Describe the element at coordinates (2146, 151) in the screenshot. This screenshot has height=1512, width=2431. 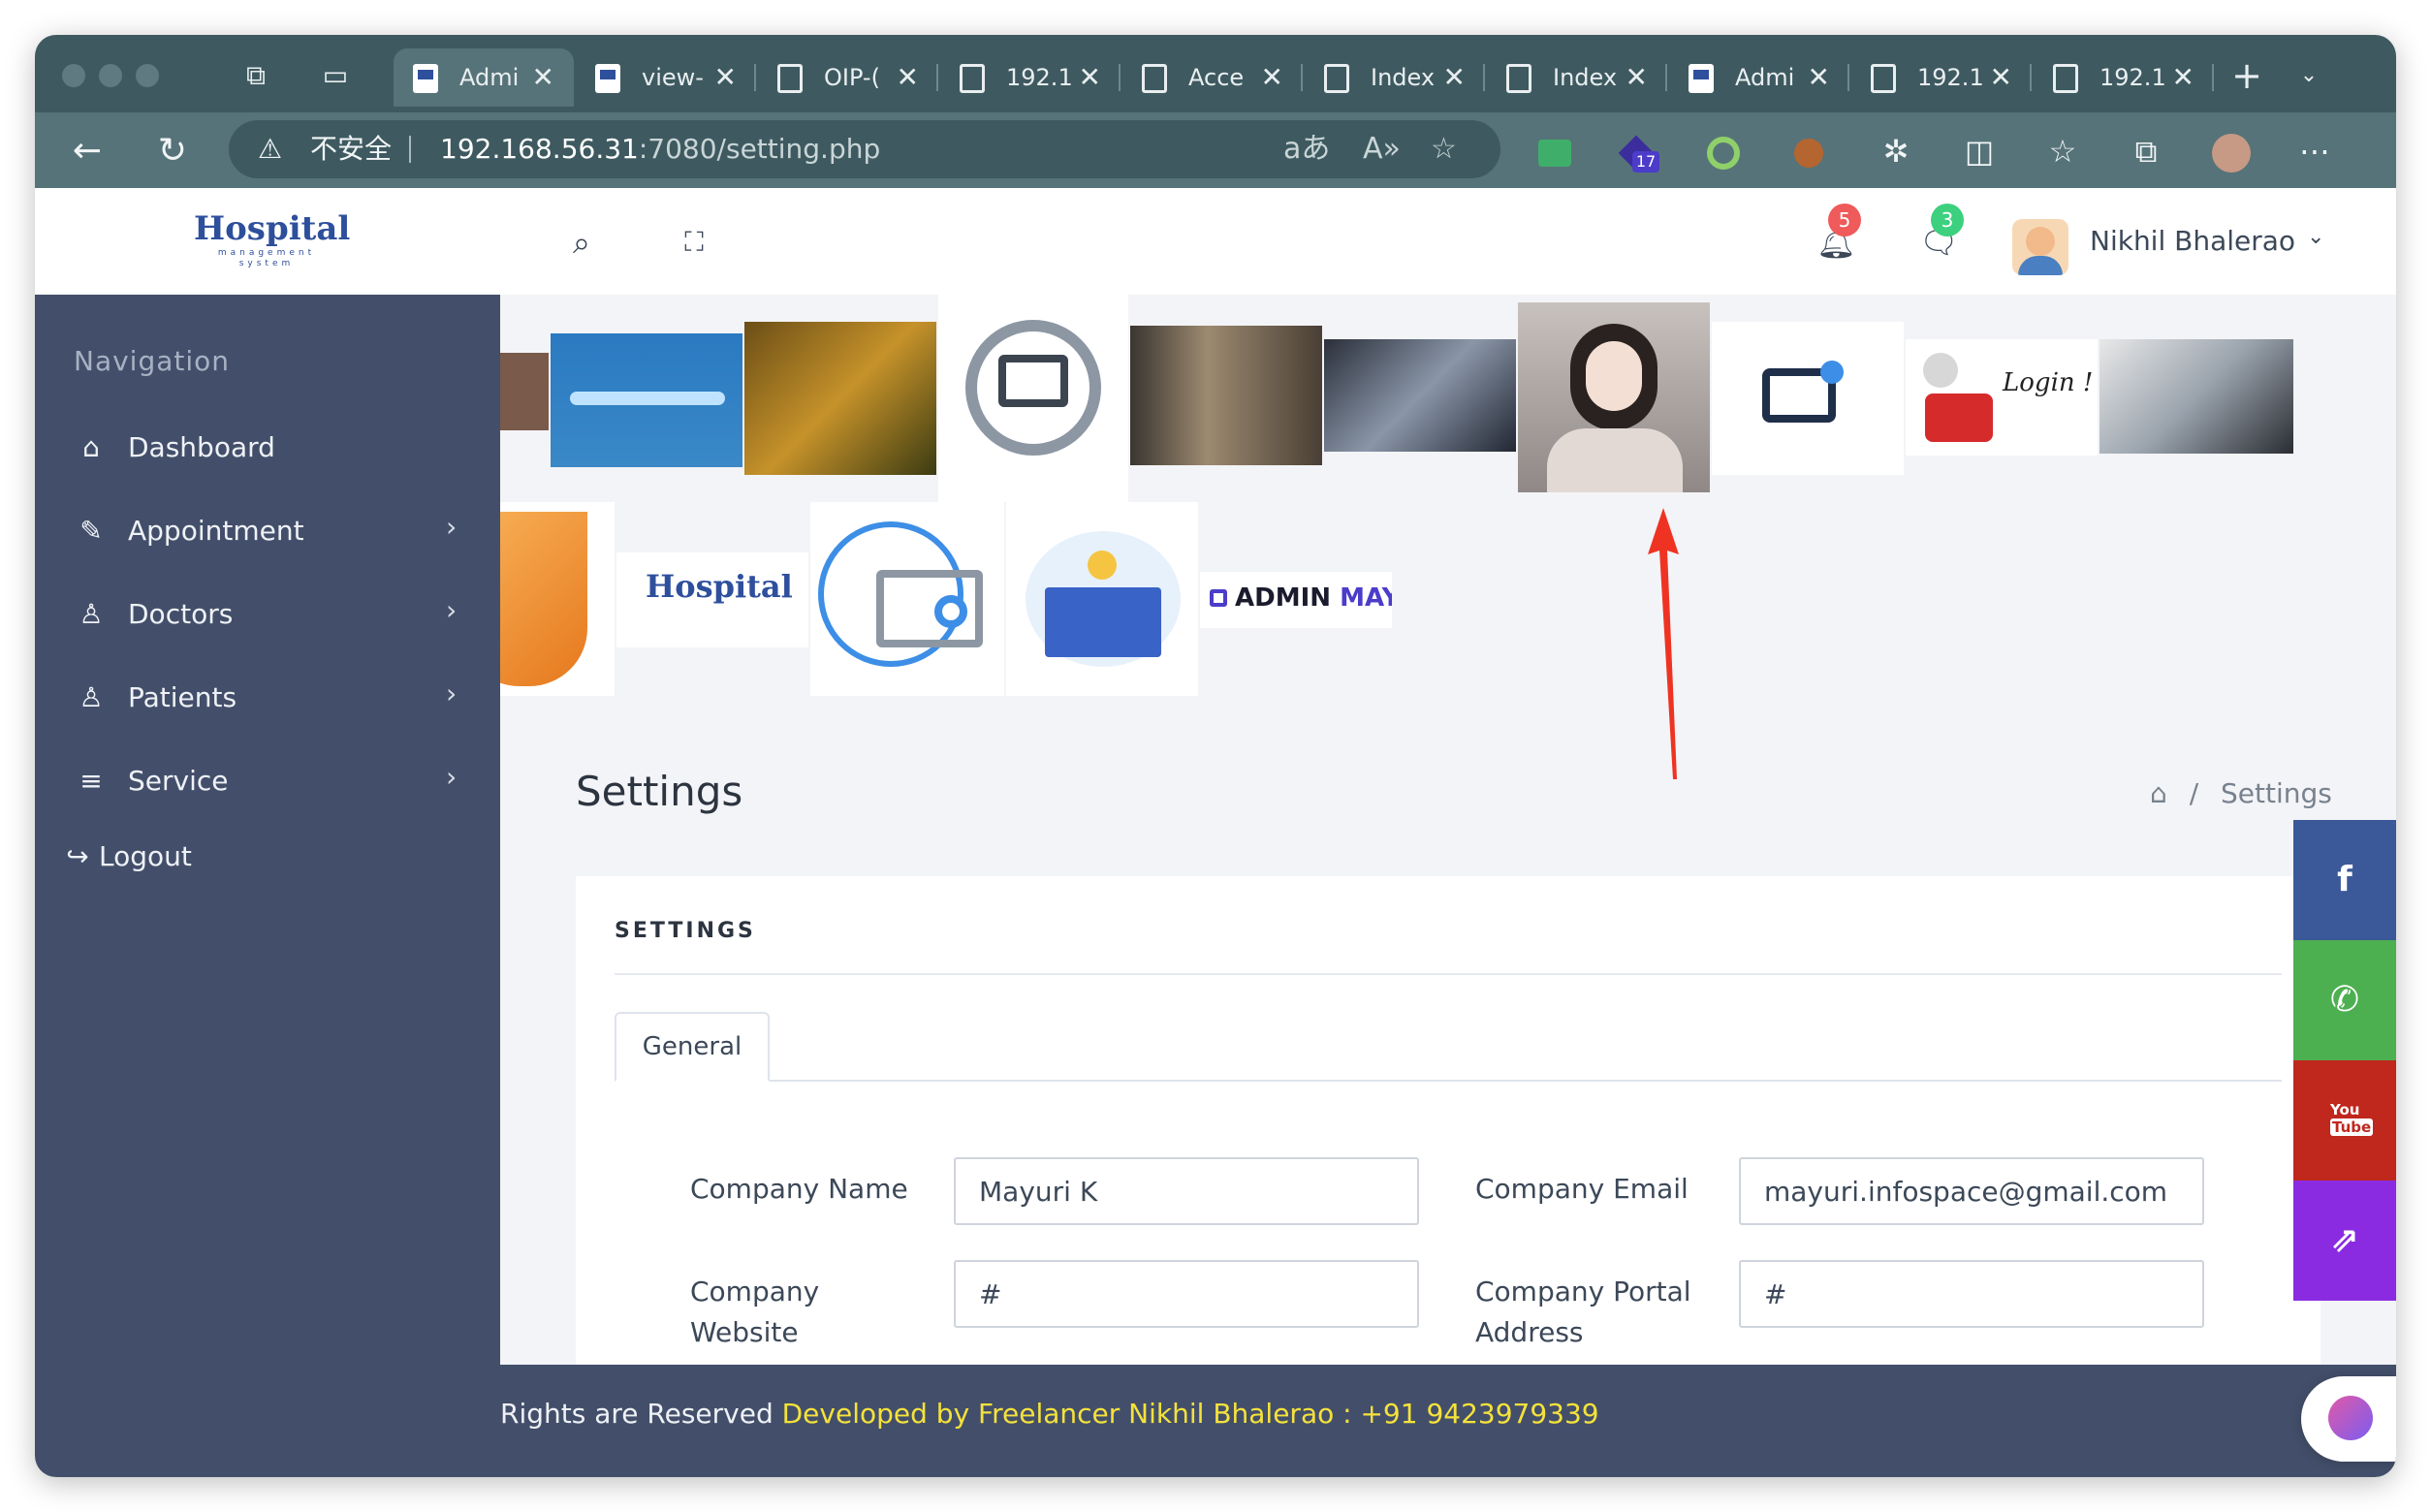
I see `collections-icon: ⧉` at that location.